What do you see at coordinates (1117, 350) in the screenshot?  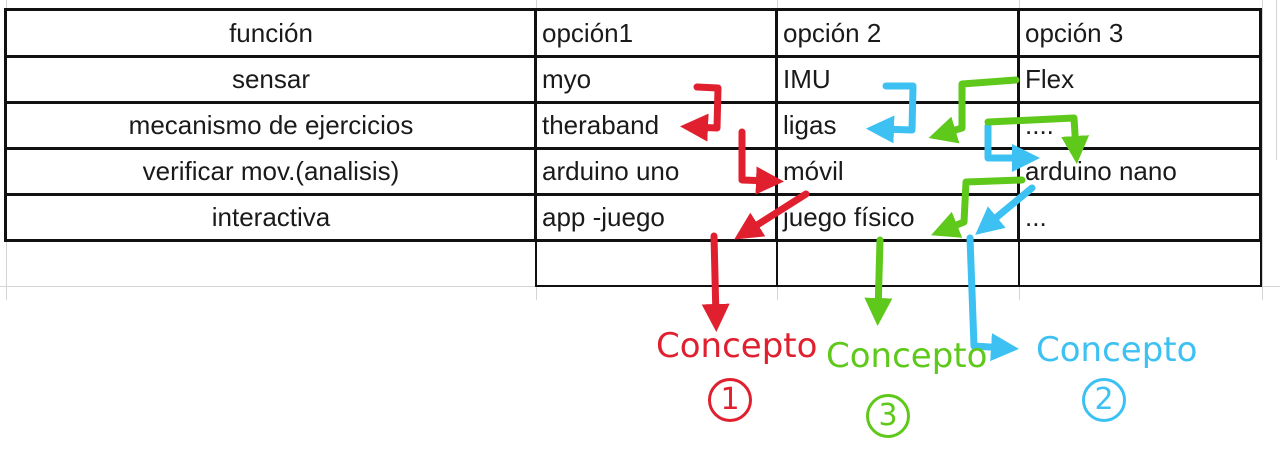 I see `concept-2-label: Concepto` at bounding box center [1117, 350].